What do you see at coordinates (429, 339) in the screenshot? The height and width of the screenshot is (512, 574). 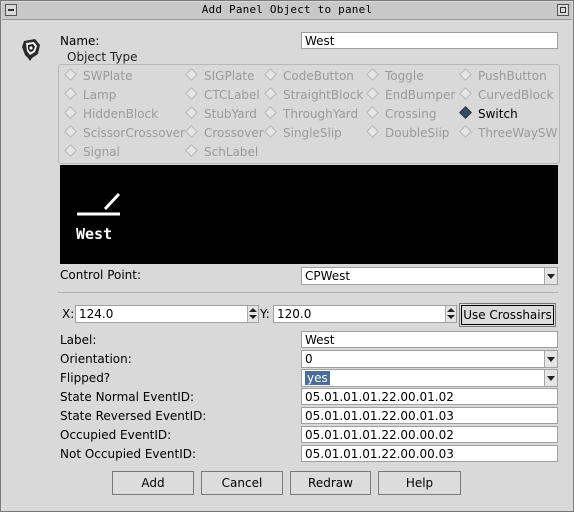 I see `label-field: West` at bounding box center [429, 339].